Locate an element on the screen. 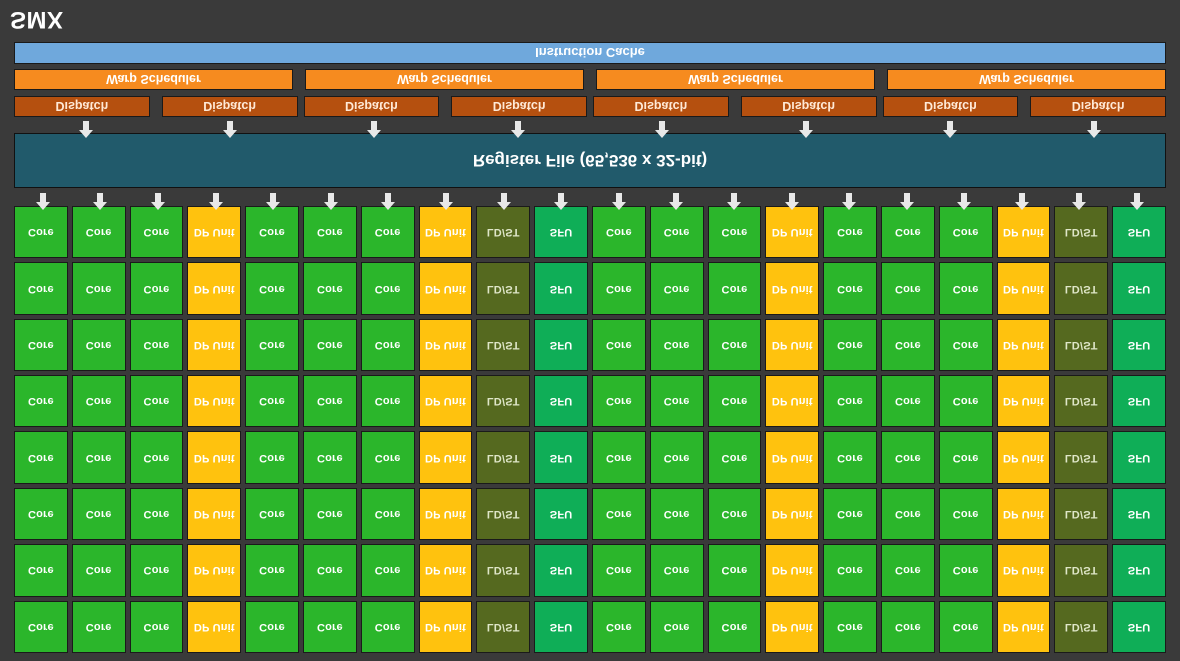  register-file-row: Register File (65,536 x 32-bit) is located at coordinates (590, 160).